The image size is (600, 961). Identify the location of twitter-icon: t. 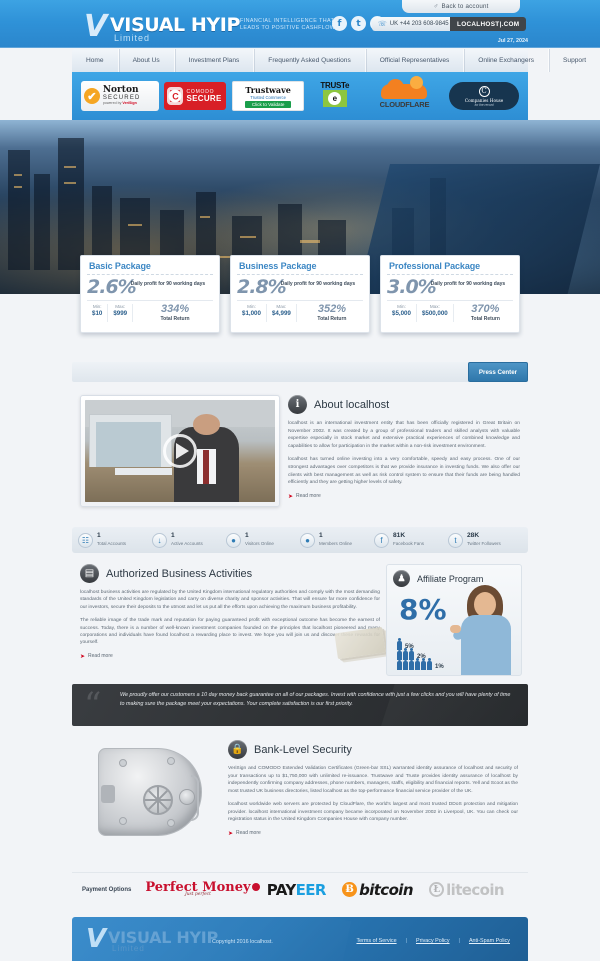
(358, 23).